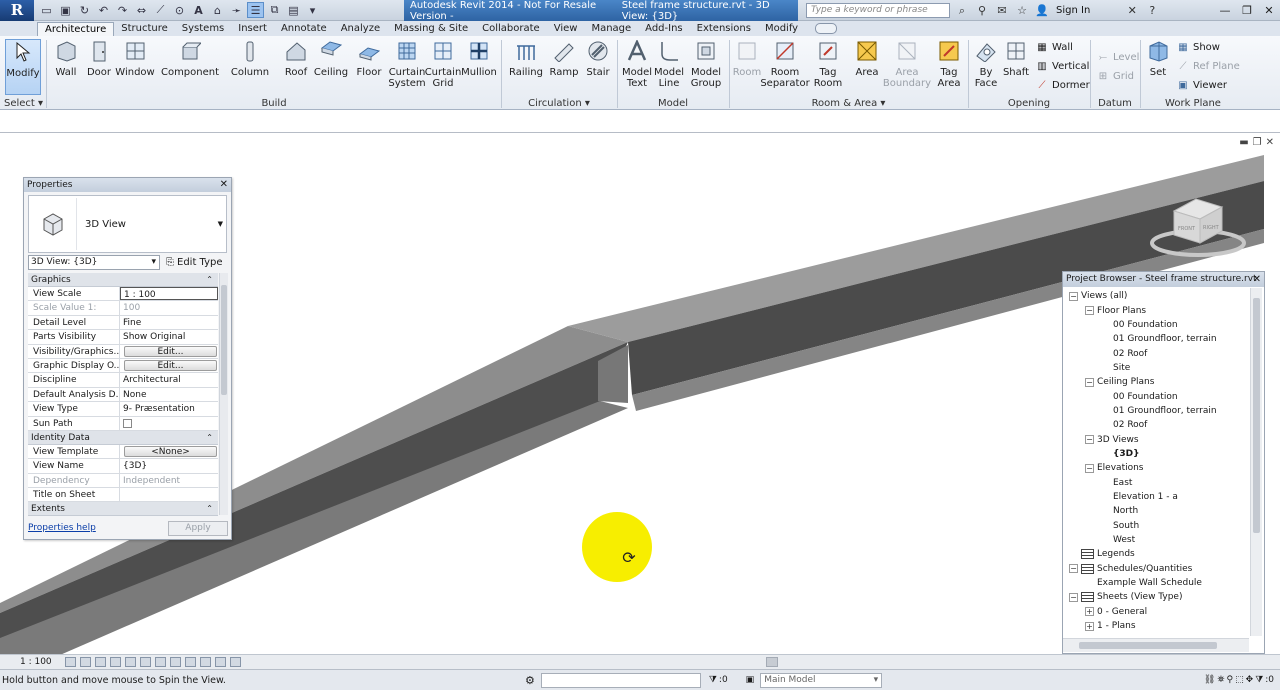 The height and width of the screenshot is (690, 1280). Describe the element at coordinates (1152, 11) in the screenshot. I see `help-icon: ?` at that location.